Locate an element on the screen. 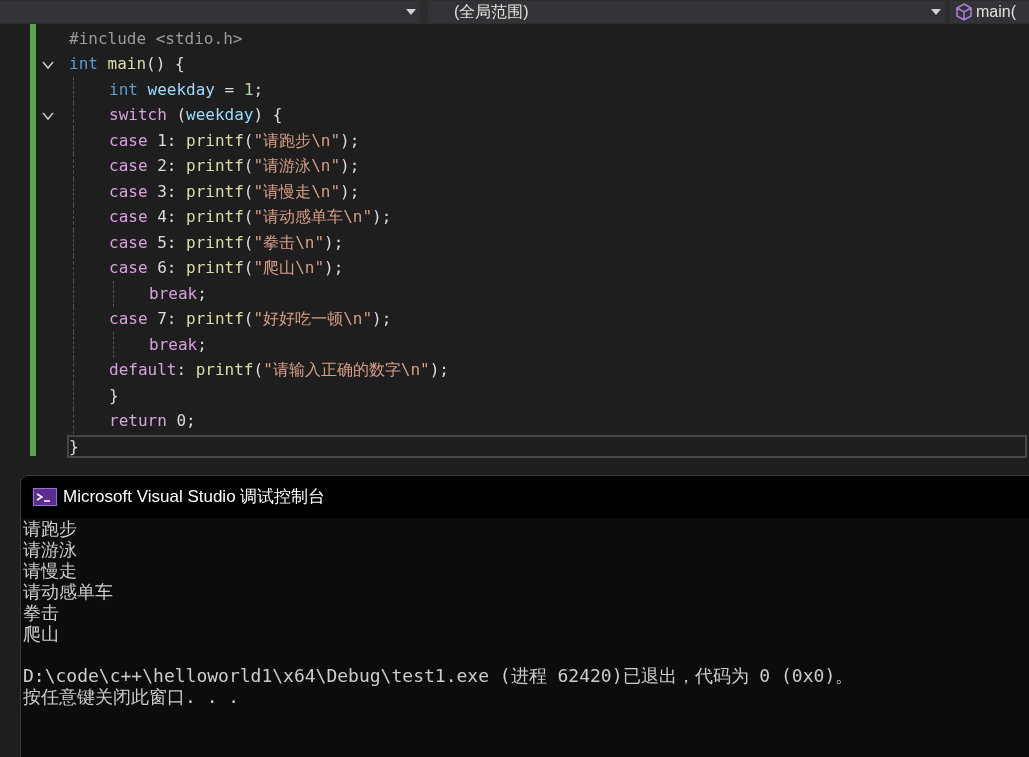 The image size is (1029, 757). code-token: default is located at coordinates (143, 370).